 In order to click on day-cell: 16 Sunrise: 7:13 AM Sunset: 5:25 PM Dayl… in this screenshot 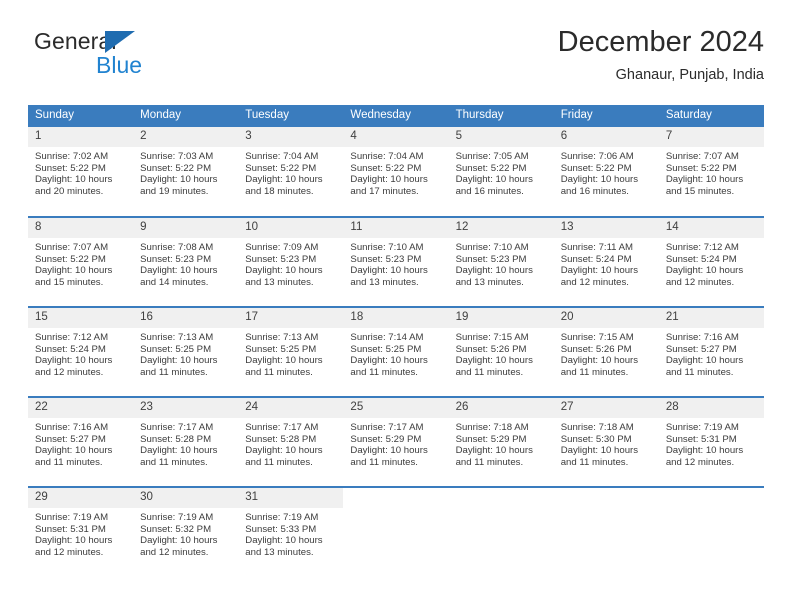, I will do `click(186, 351)`.